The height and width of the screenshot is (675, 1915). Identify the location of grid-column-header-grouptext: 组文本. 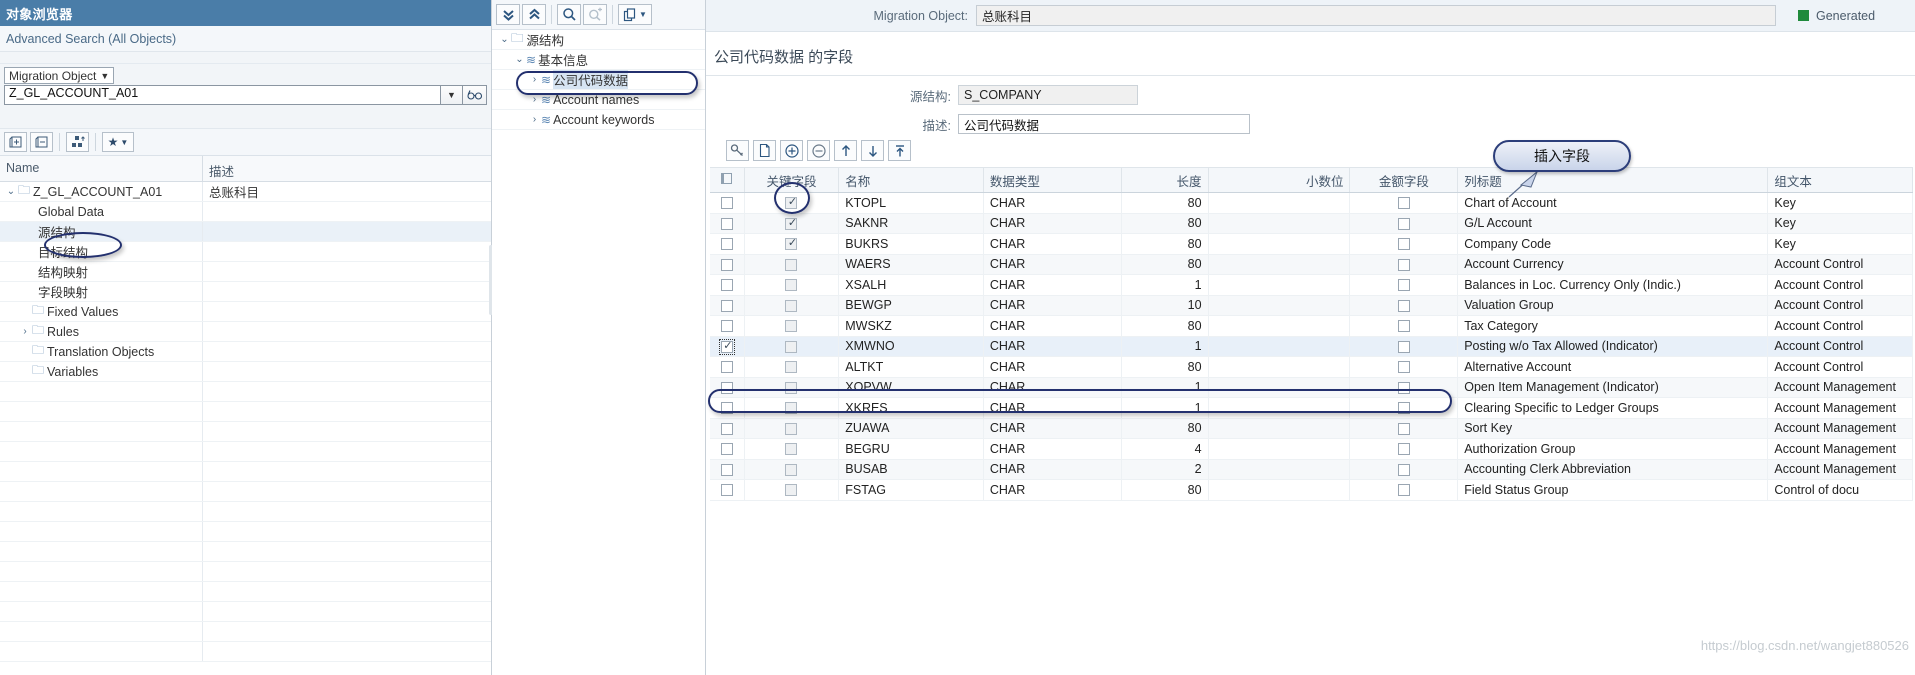
(1840, 180).